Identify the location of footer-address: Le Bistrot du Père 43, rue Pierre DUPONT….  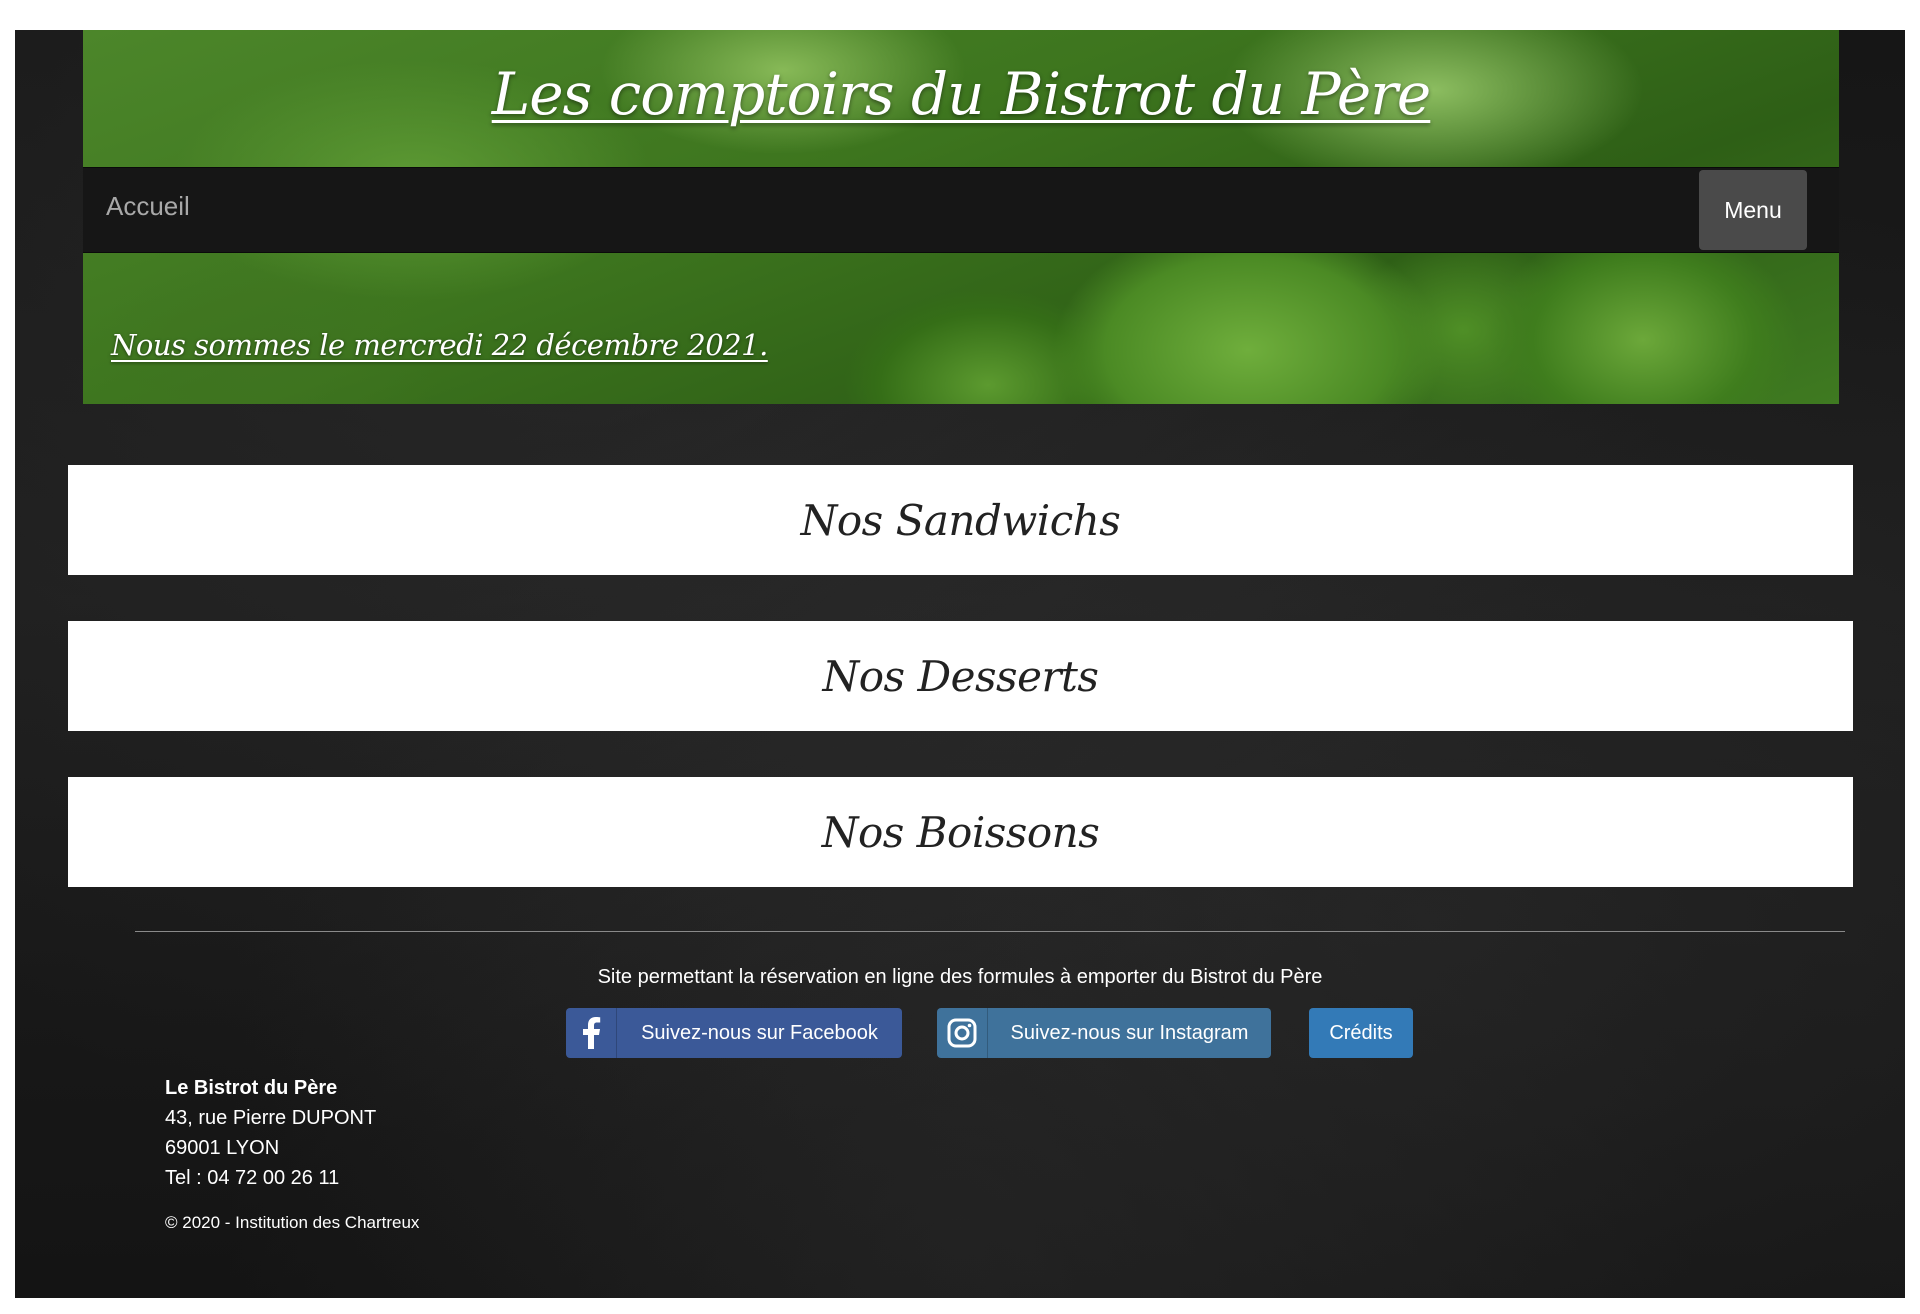
(270, 1133).